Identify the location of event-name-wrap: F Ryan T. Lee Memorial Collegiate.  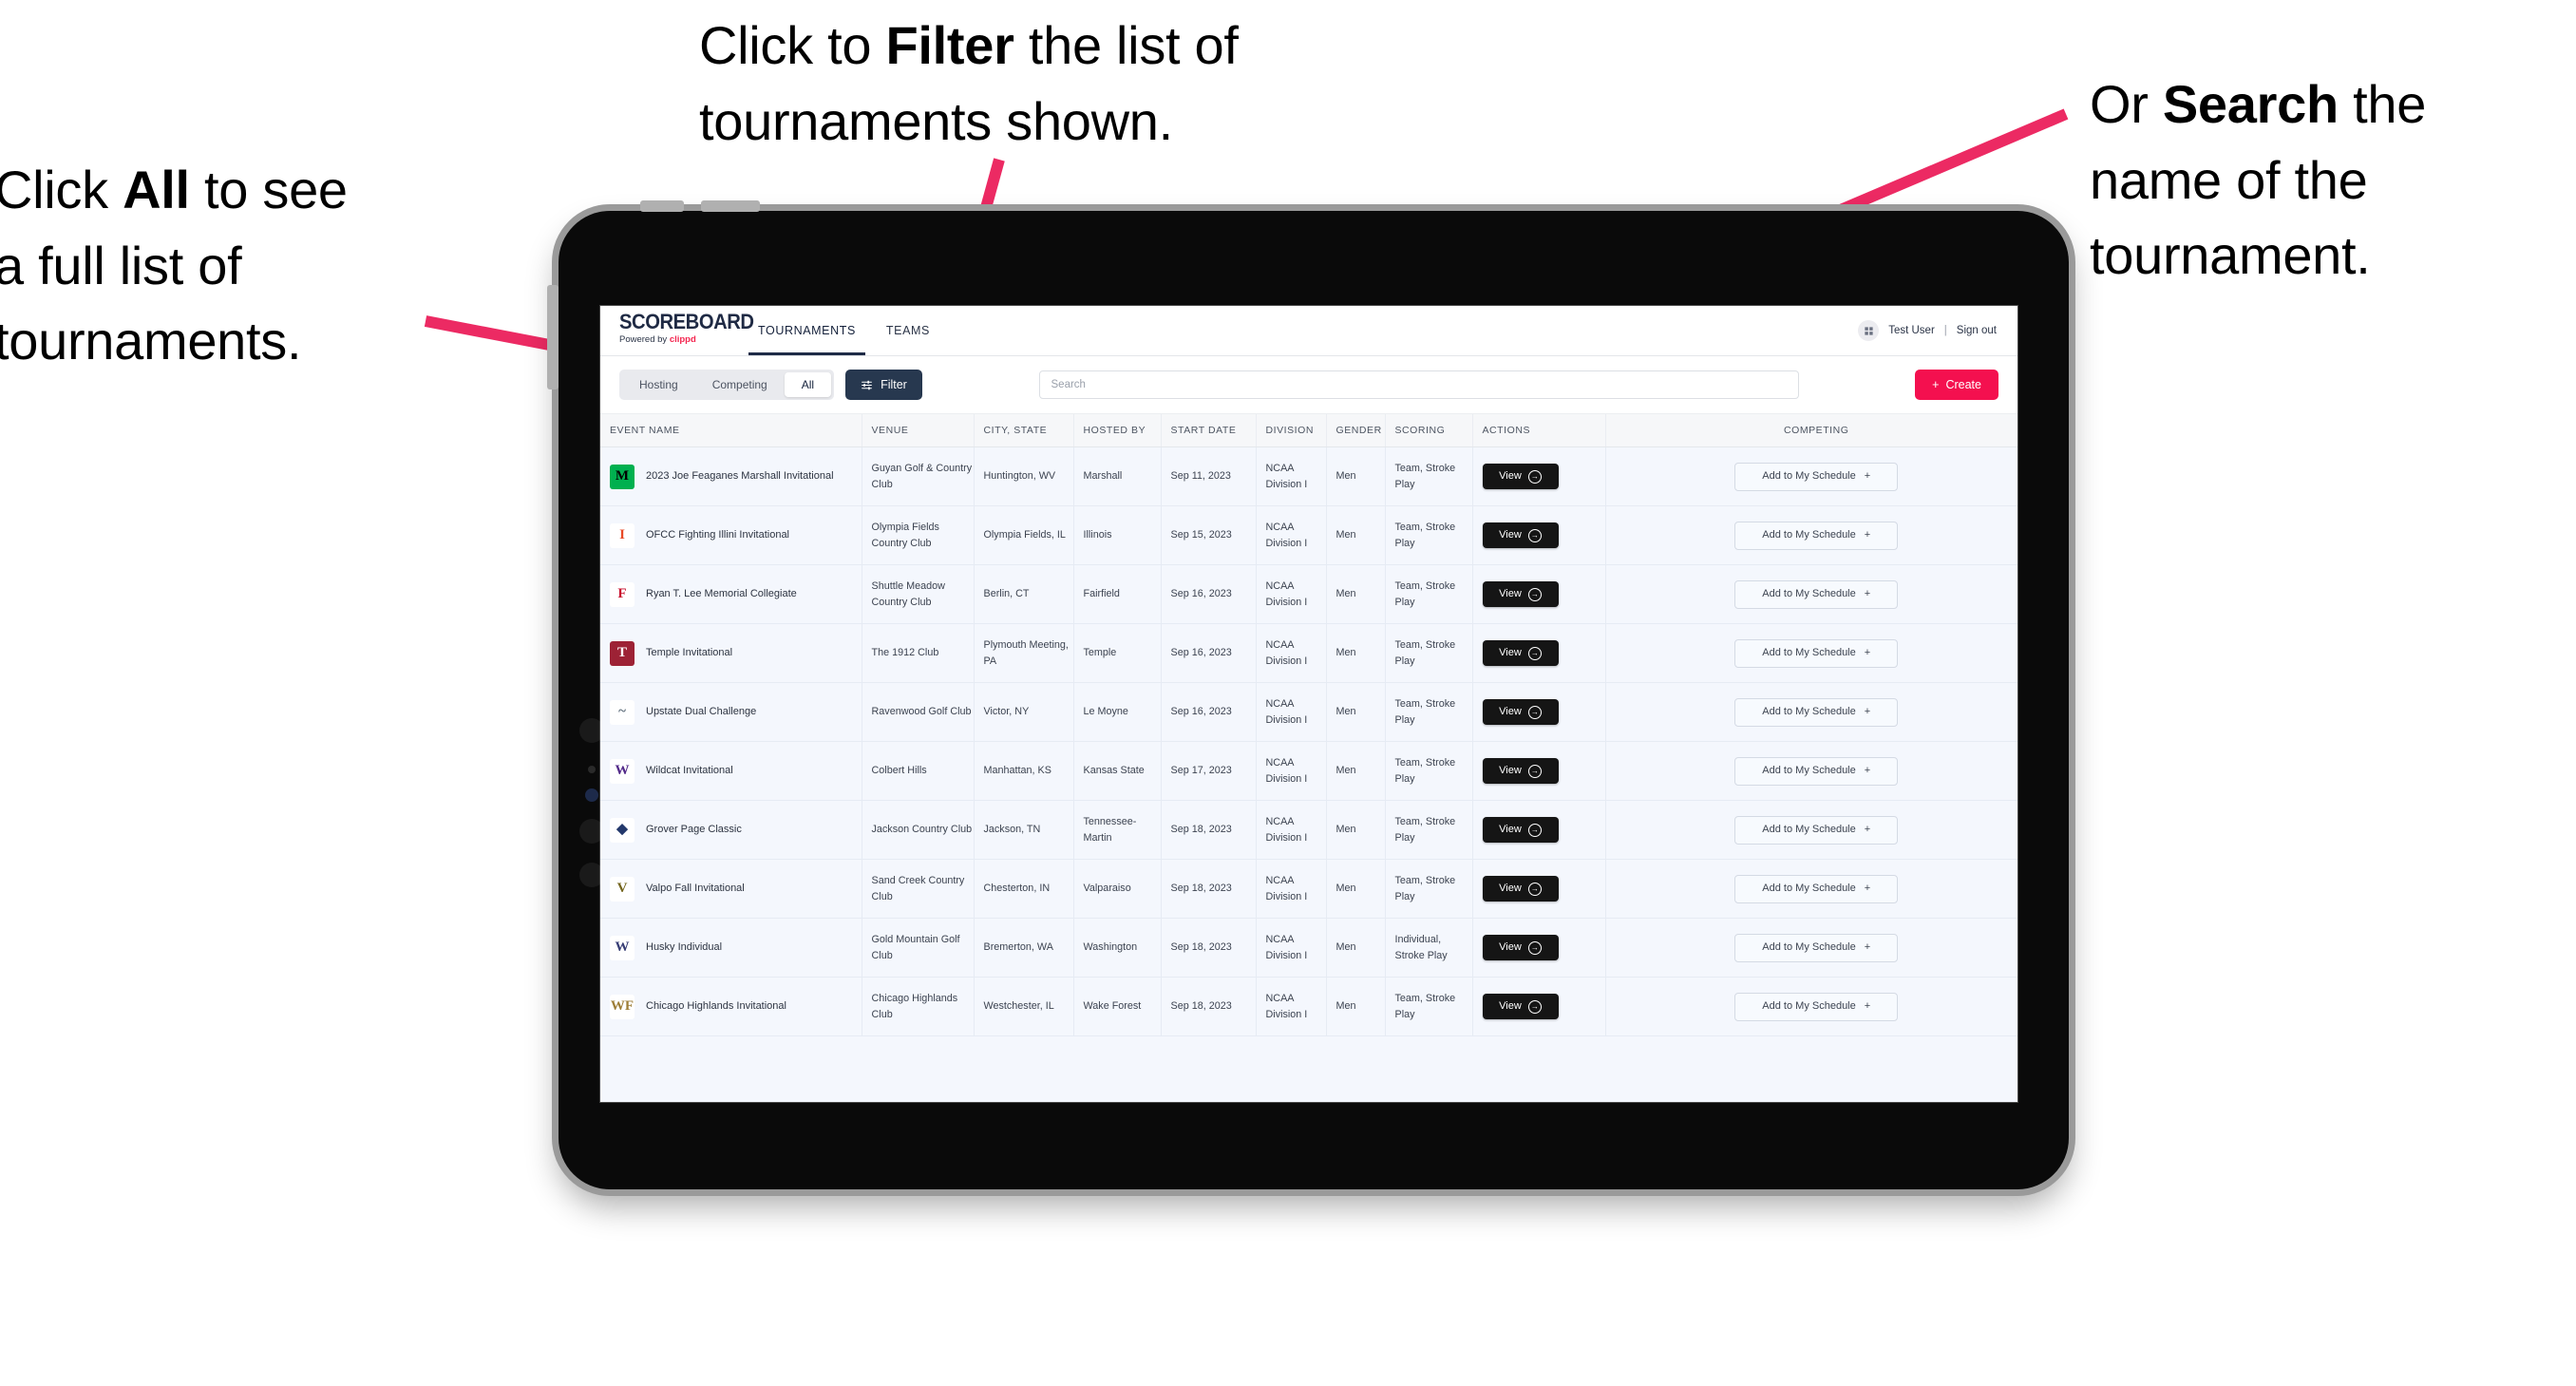
(736, 594).